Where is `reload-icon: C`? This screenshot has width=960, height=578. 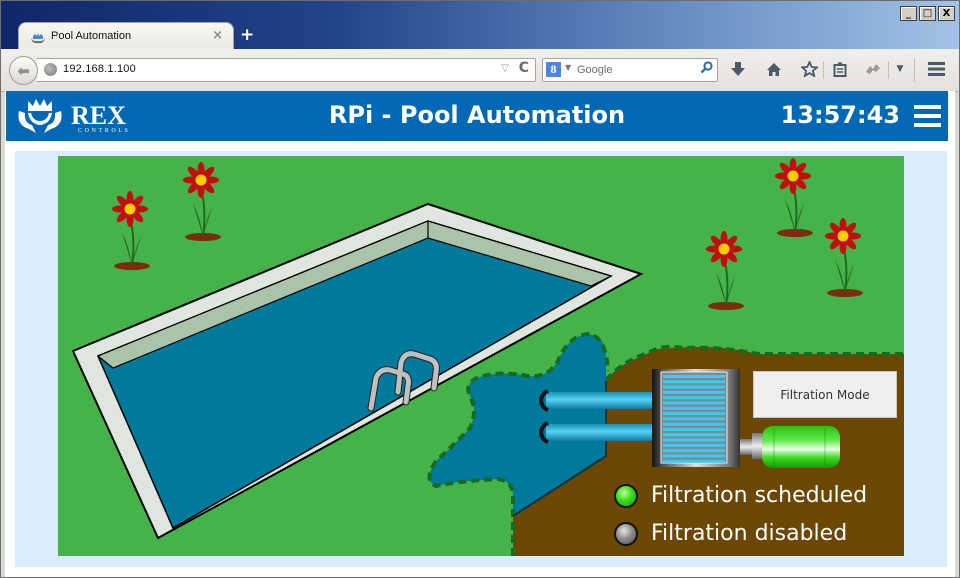
reload-icon: C is located at coordinates (524, 68).